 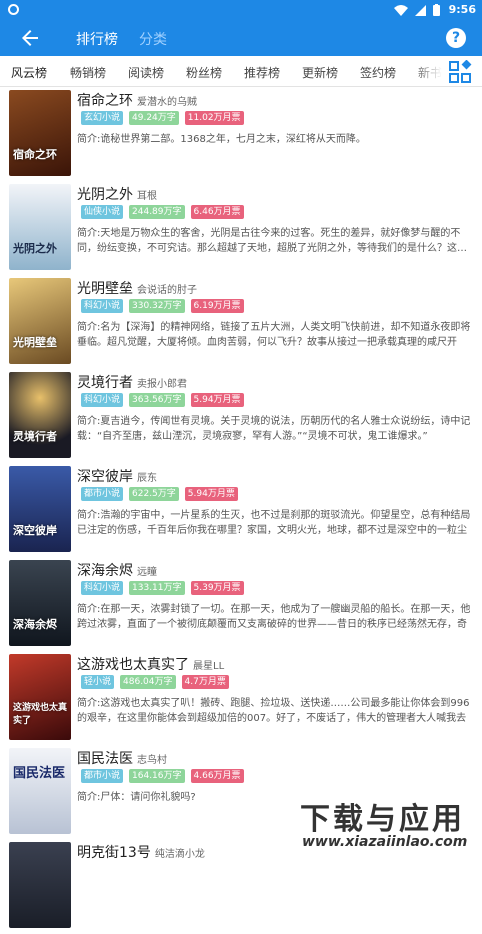 I want to click on book-title: 光明壁垒 会说话的肘子, so click(x=137, y=289).